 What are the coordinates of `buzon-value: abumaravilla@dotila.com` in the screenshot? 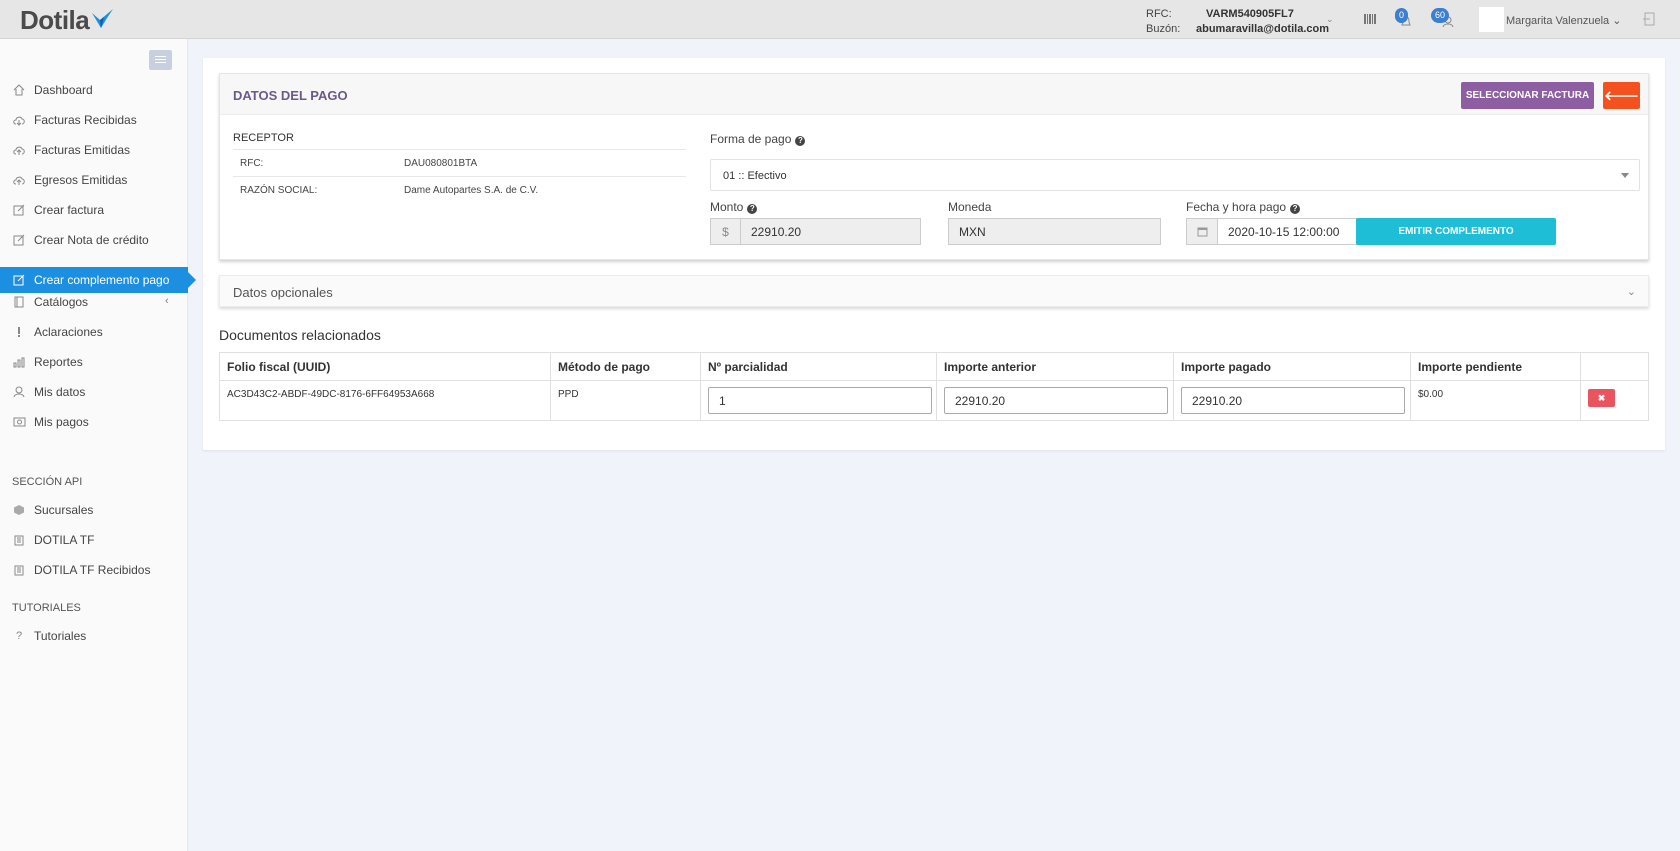 It's located at (1262, 29).